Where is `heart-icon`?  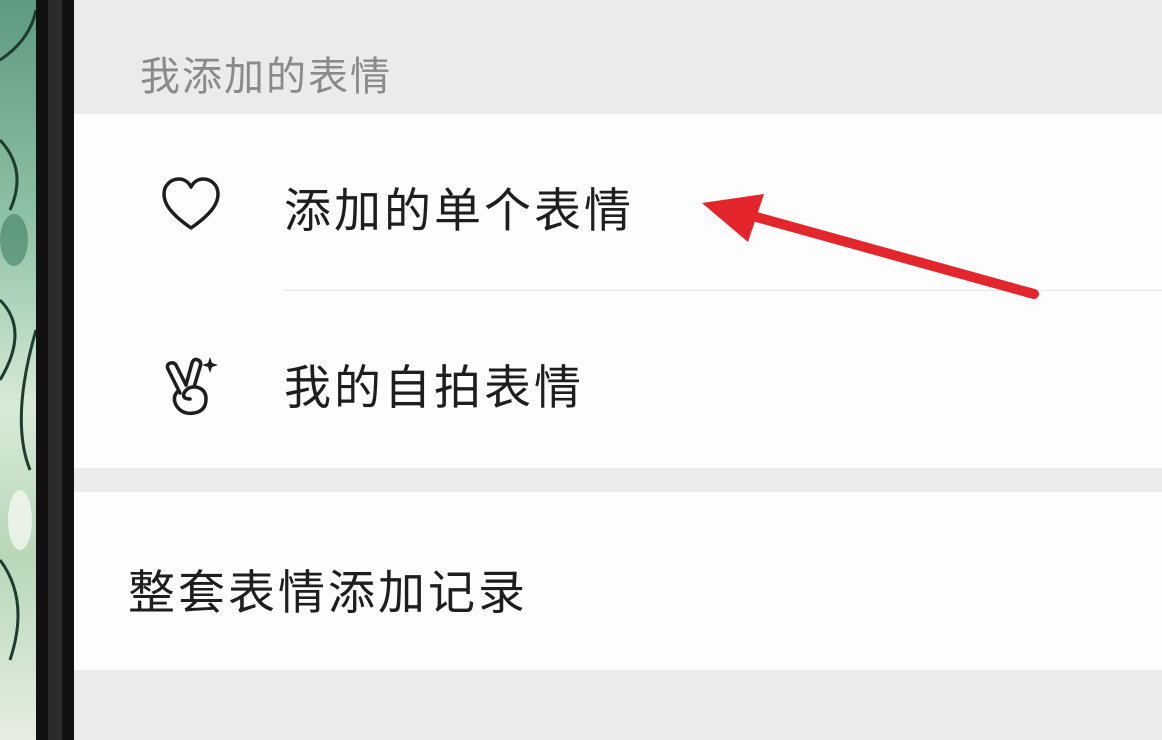
heart-icon is located at coordinates (191, 206).